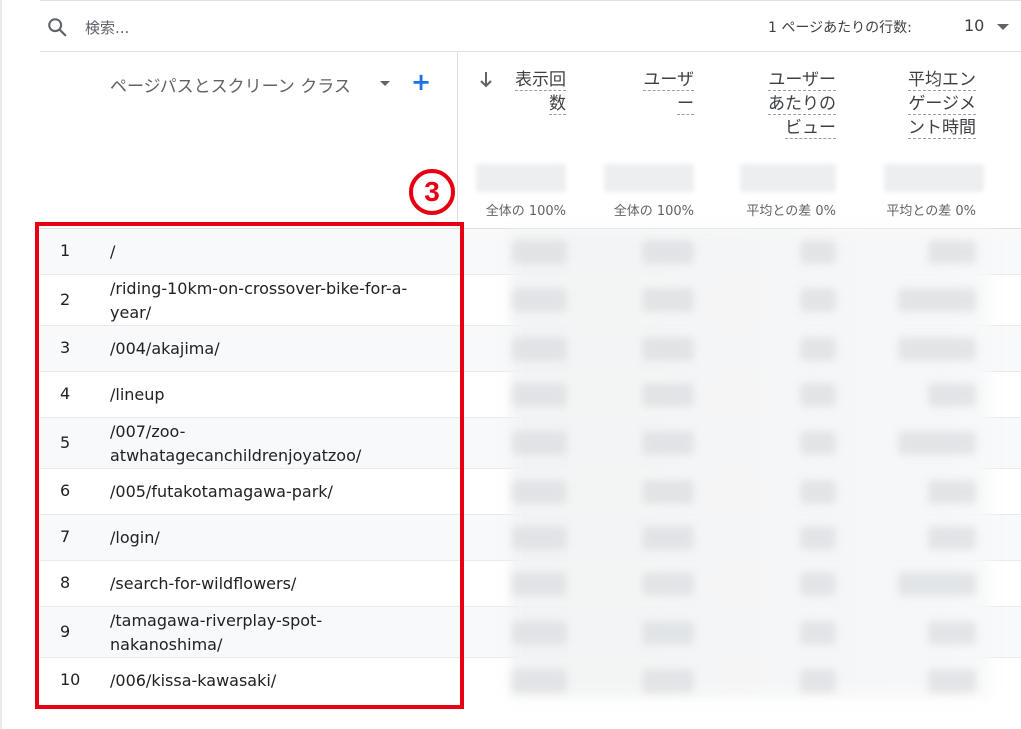 The width and height of the screenshot is (1021, 729). Describe the element at coordinates (653, 211) in the screenshot. I see `total-pct-users: 全体の 100%` at that location.